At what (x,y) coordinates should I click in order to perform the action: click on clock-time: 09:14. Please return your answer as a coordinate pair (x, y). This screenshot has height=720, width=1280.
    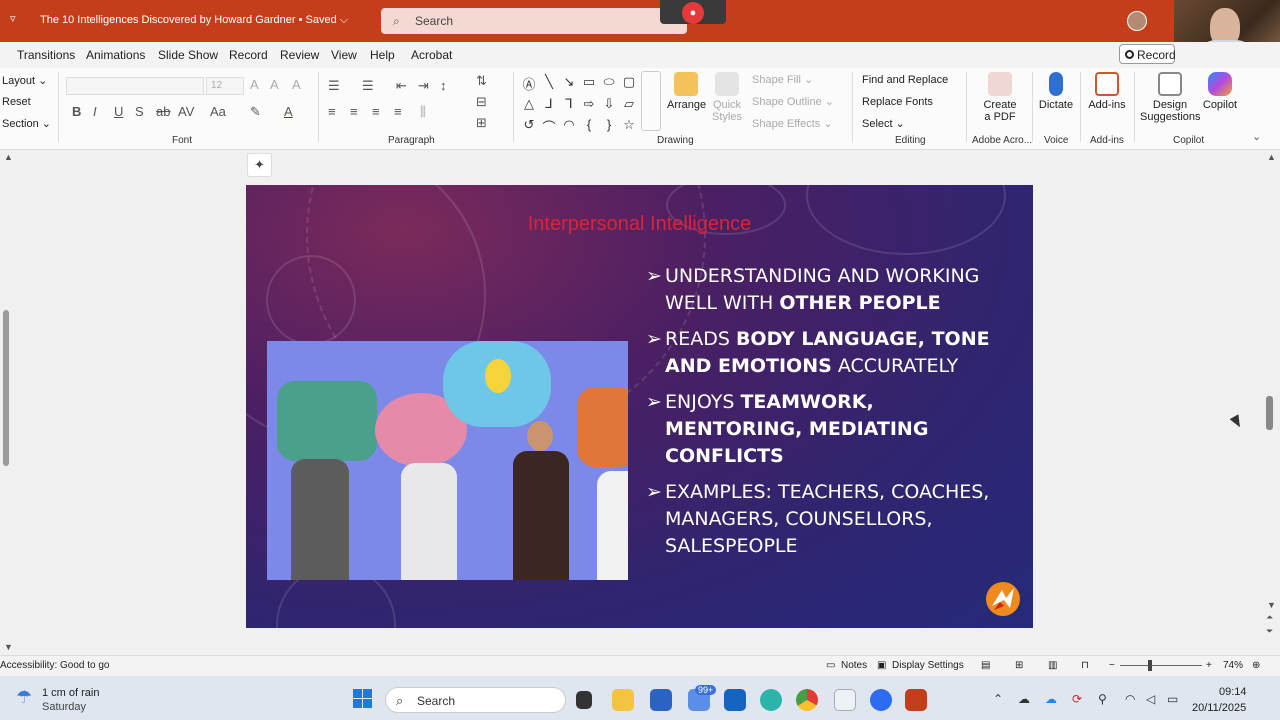
    Looking at the image, I should click on (1233, 692).